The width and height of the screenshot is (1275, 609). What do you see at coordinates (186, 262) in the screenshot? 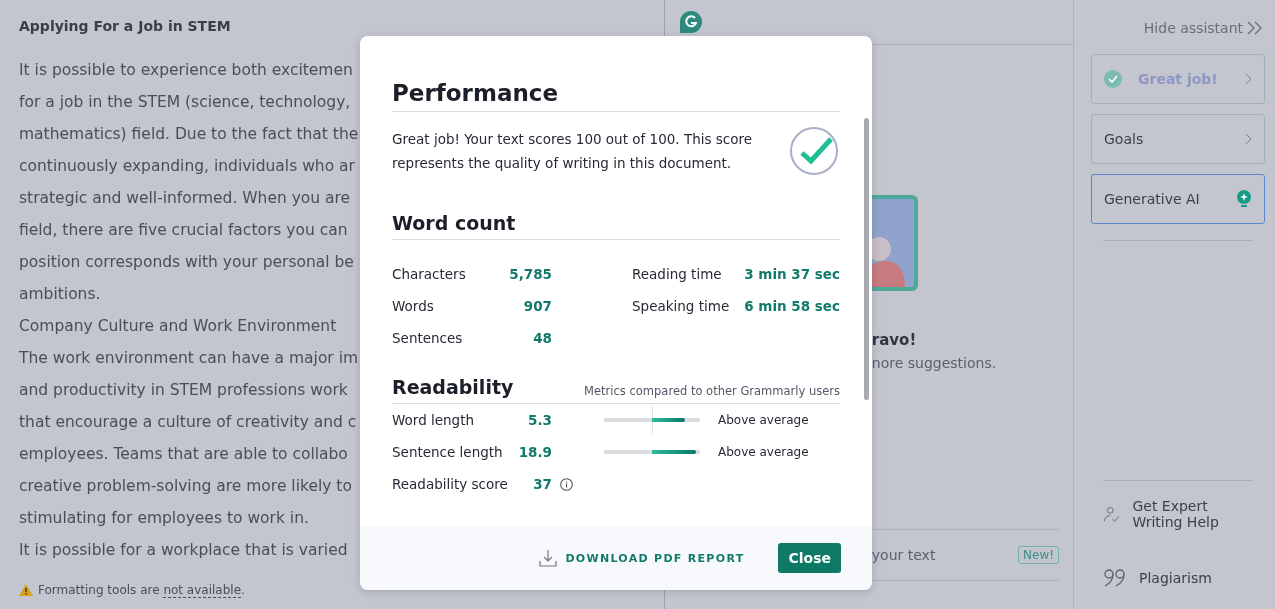
I see `document-text-line: position corresponds with your personal be` at bounding box center [186, 262].